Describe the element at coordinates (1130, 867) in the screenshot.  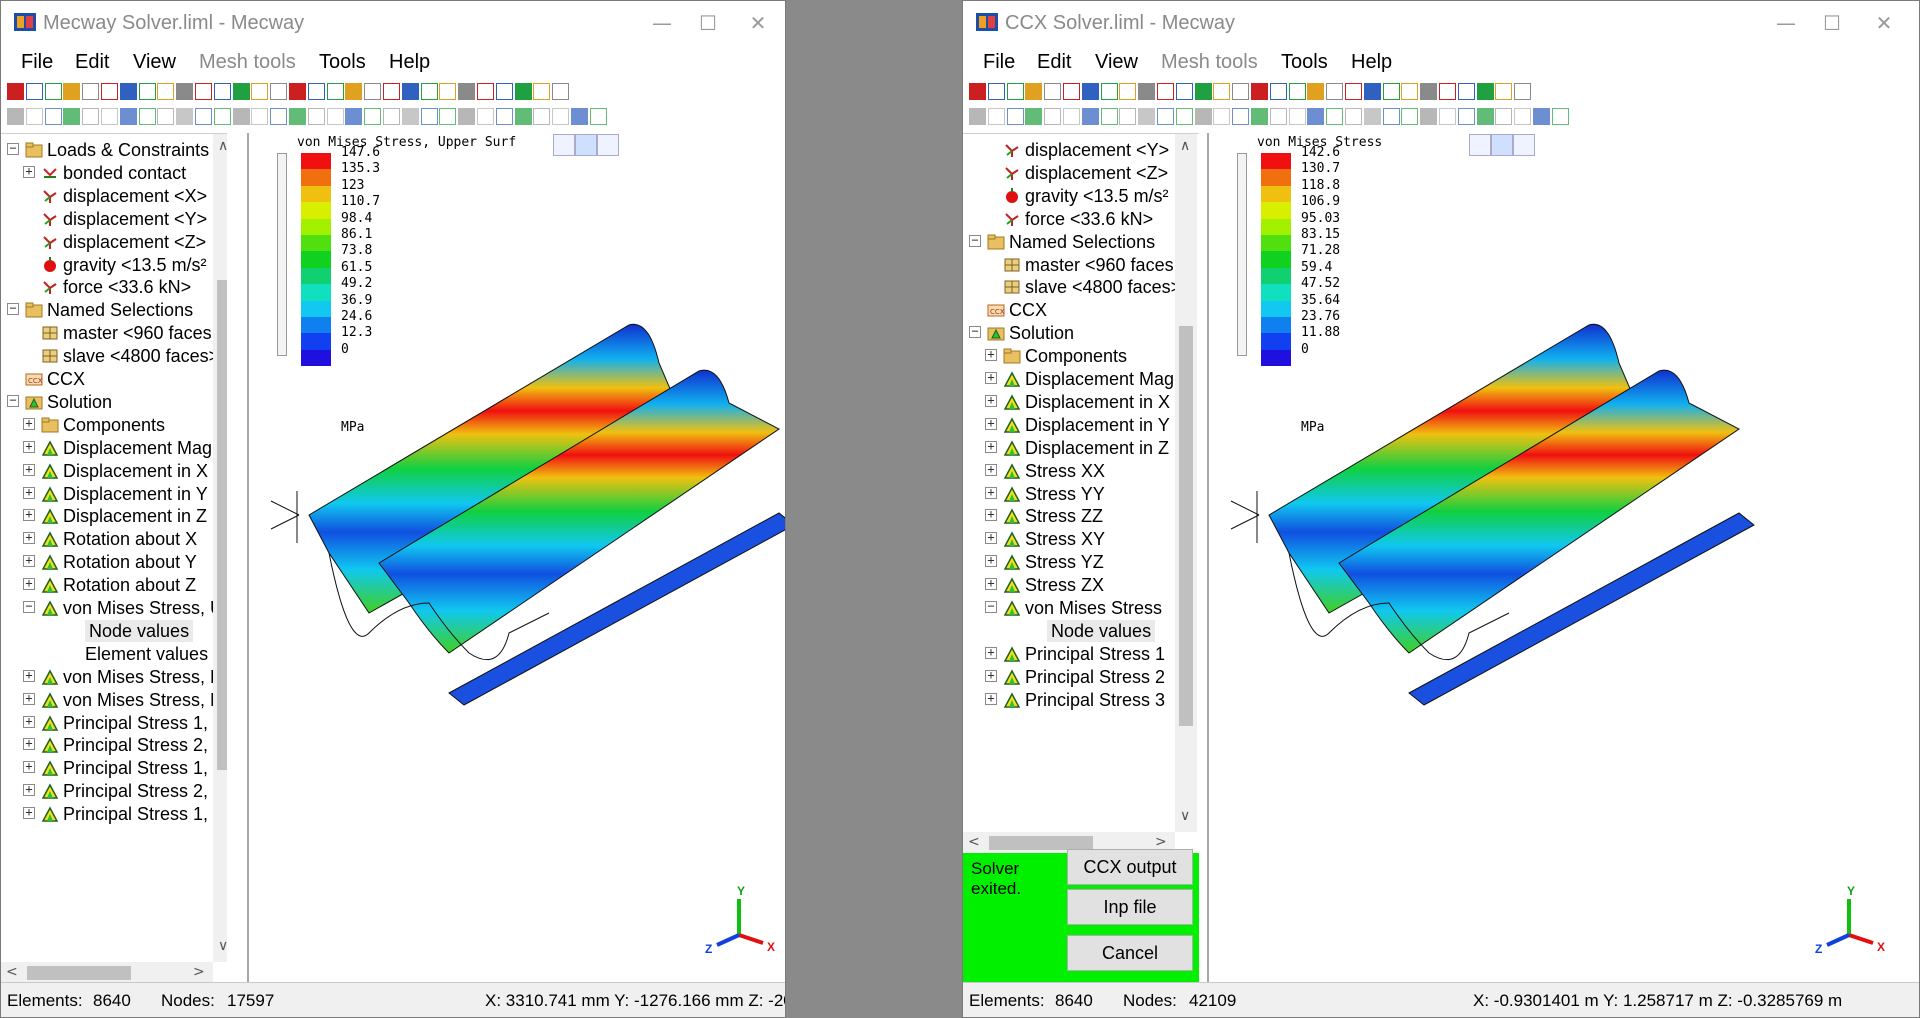
I see `ccx-output-button: CCX output` at that location.